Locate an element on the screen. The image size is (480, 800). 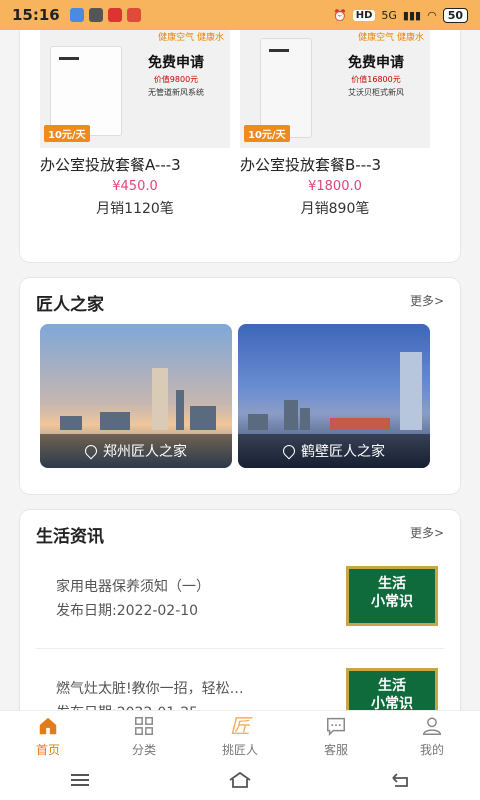
back-icon is located at coordinates (400, 780).